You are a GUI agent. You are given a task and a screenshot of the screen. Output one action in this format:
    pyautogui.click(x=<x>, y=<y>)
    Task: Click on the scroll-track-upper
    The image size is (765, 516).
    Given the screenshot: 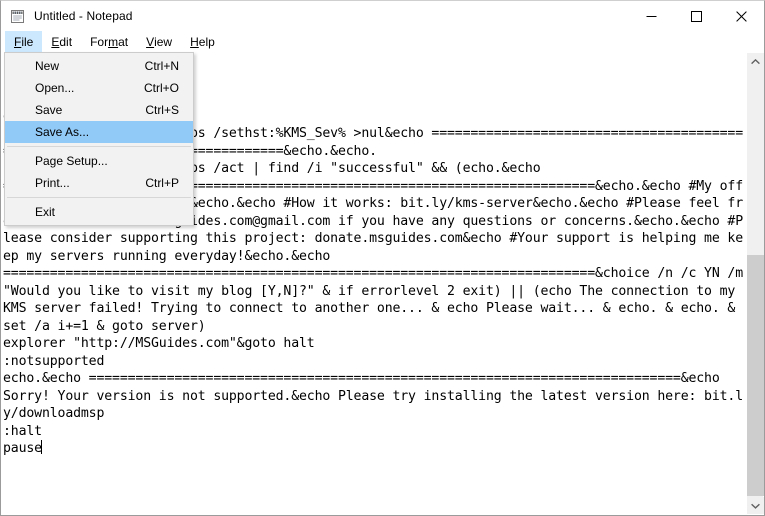 What is the action you would take?
    pyautogui.click(x=755, y=162)
    